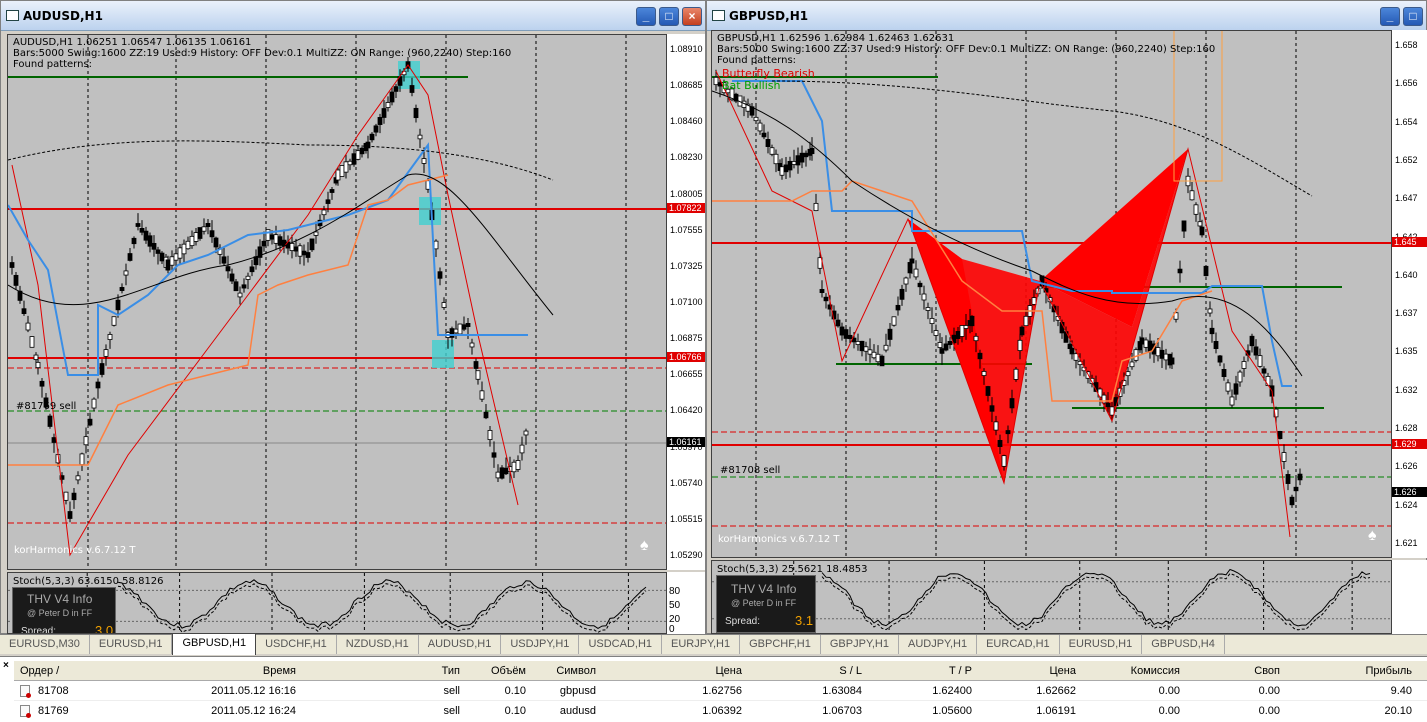 The image size is (1427, 722). I want to click on price-tick: 1.08910, so click(686, 49).